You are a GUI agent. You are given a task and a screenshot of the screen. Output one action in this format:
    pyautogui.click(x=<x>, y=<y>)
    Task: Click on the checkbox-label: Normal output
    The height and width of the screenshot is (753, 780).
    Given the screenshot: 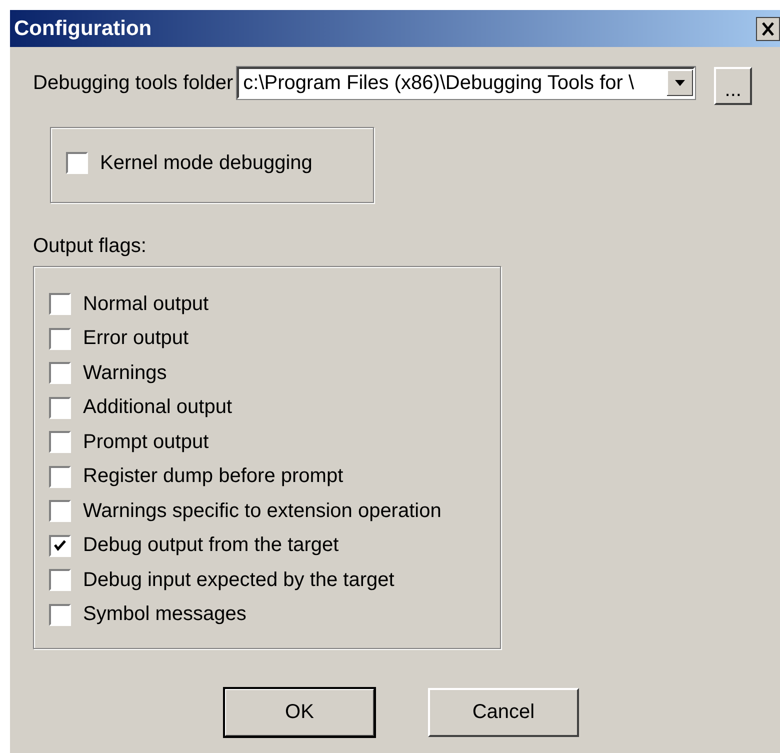 What is the action you would take?
    pyautogui.click(x=146, y=304)
    